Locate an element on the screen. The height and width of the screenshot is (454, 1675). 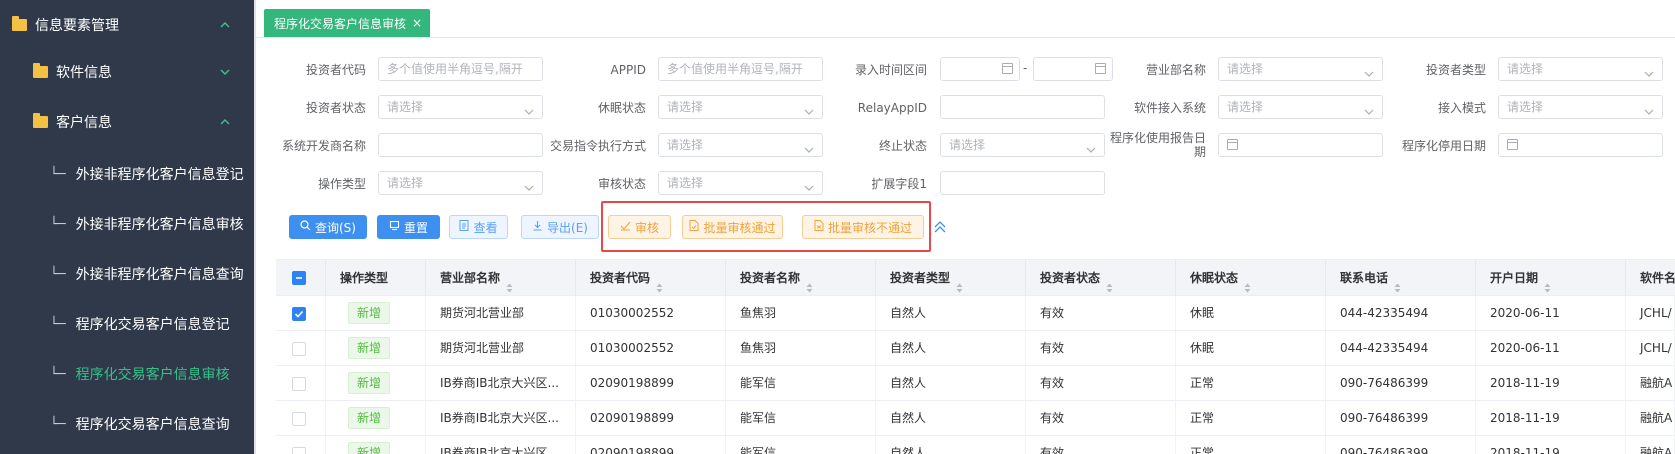
column-header-dormant-status: 休眠状态 is located at coordinates (1251, 278).